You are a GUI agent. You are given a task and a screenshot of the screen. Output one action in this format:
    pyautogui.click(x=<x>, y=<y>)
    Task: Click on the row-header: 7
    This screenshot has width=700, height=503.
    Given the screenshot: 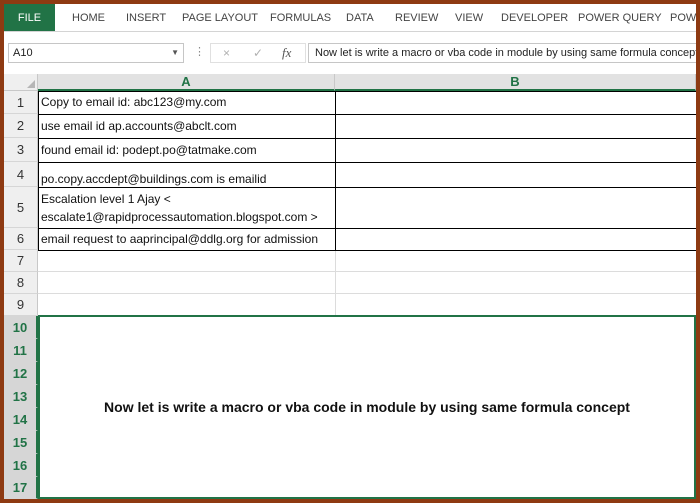 What is the action you would take?
    pyautogui.click(x=21, y=261)
    